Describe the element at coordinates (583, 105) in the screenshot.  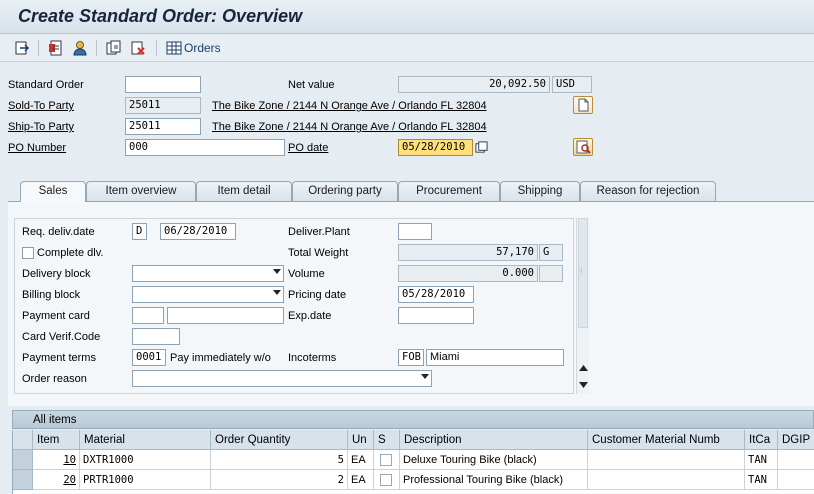
I see `notes-icon` at that location.